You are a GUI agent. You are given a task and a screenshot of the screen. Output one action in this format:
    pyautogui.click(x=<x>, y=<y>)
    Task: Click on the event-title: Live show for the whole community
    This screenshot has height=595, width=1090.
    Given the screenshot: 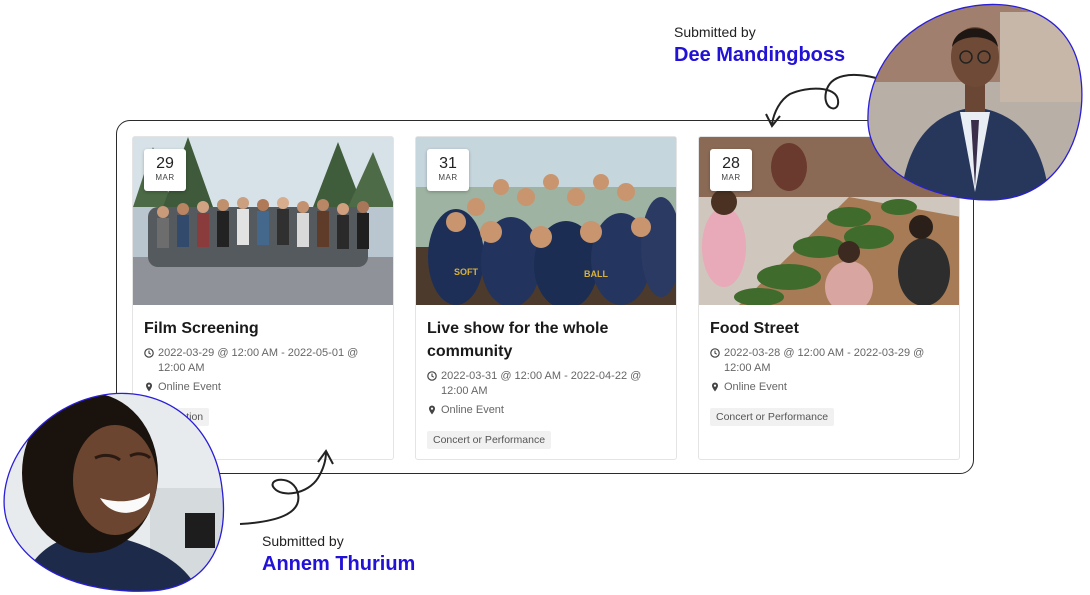 What is the action you would take?
    pyautogui.click(x=545, y=340)
    